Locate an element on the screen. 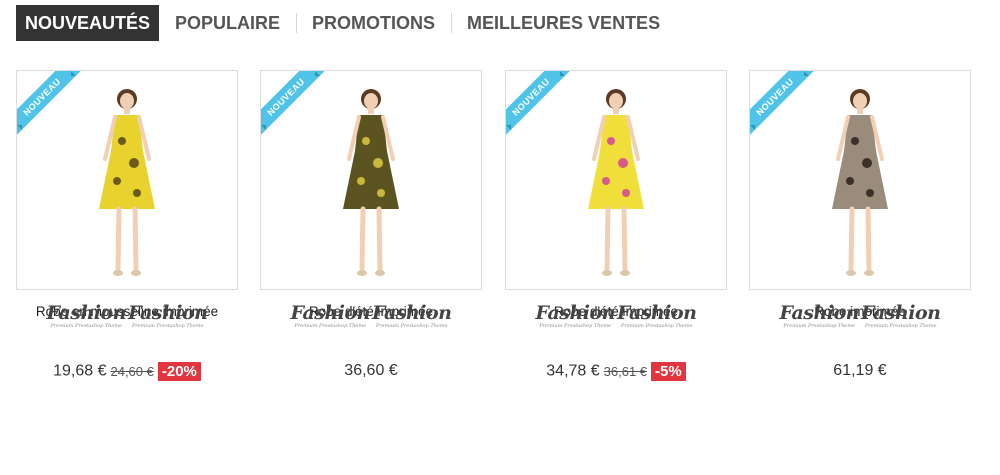 The width and height of the screenshot is (1000, 475). price-row: 19,68 €24,60 € -20% is located at coordinates (127, 371).